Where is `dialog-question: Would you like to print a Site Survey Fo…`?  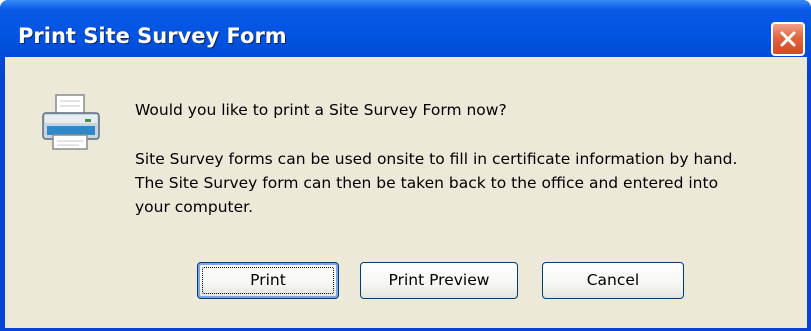
dialog-question: Would you like to print a Site Survey Fo… is located at coordinates (321, 110).